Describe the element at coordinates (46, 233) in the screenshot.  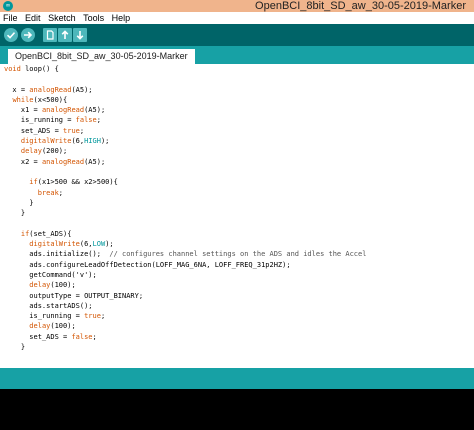
I see `code-line: if(set_ADS){` at that location.